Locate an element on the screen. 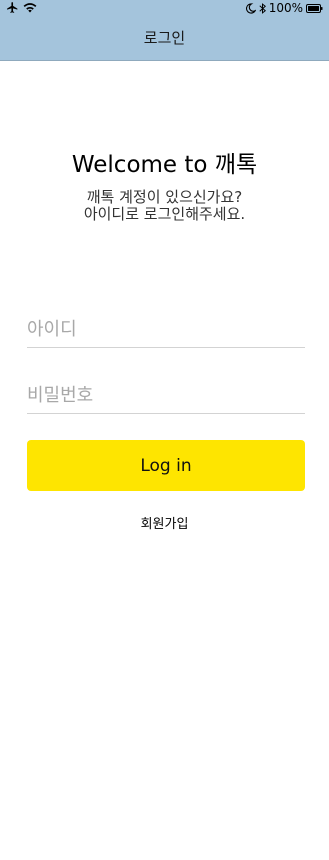 This screenshot has width=329, height=860. status-bar: 100% is located at coordinates (164, 9).